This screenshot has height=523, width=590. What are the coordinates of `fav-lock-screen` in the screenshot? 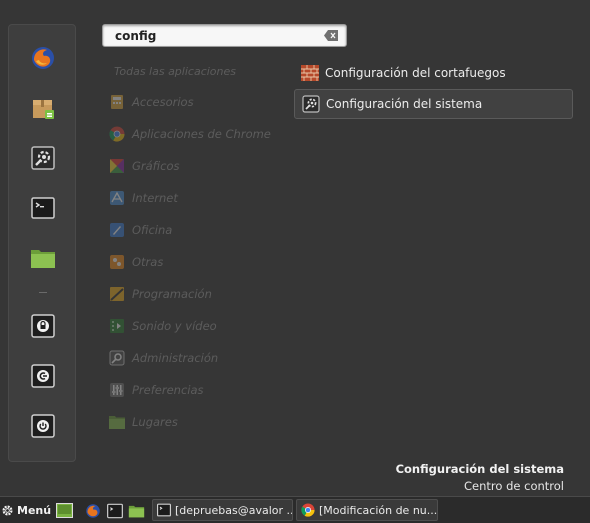 It's located at (43, 326).